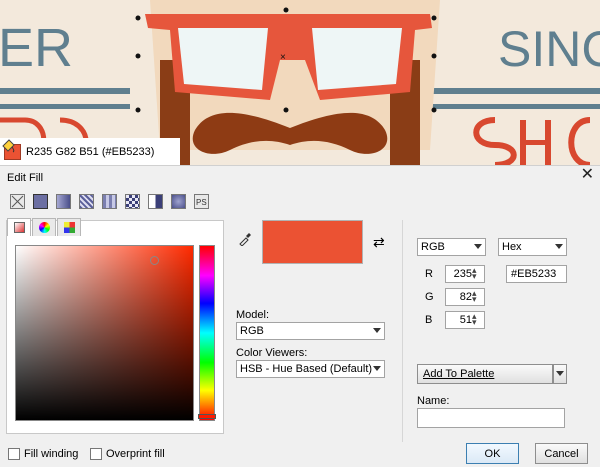 The height and width of the screenshot is (467, 600). What do you see at coordinates (477, 296) in the screenshot?
I see `green-spinner-icon: ▴ ▾` at bounding box center [477, 296].